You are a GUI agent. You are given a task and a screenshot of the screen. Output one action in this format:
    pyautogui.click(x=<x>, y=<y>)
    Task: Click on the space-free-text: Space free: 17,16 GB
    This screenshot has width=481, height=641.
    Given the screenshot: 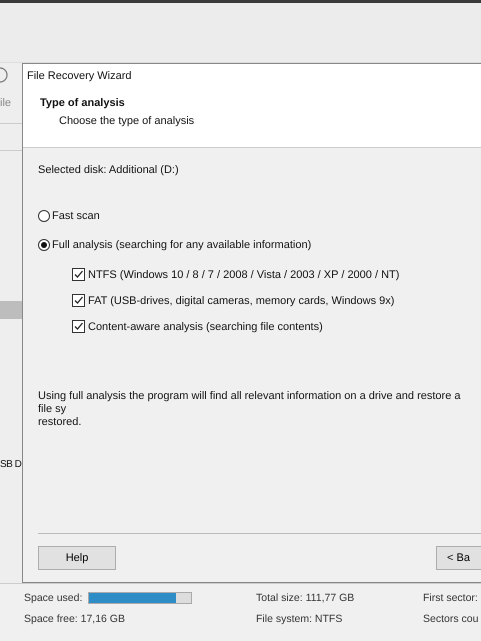 What is the action you would take?
    pyautogui.click(x=75, y=619)
    